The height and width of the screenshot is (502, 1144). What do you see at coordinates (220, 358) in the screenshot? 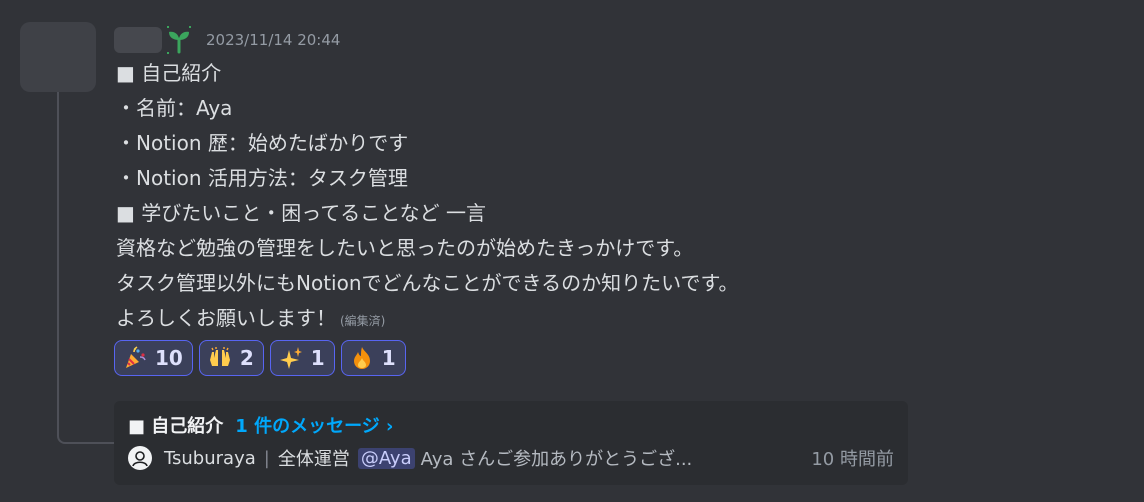
I see `raising-hands-icon` at bounding box center [220, 358].